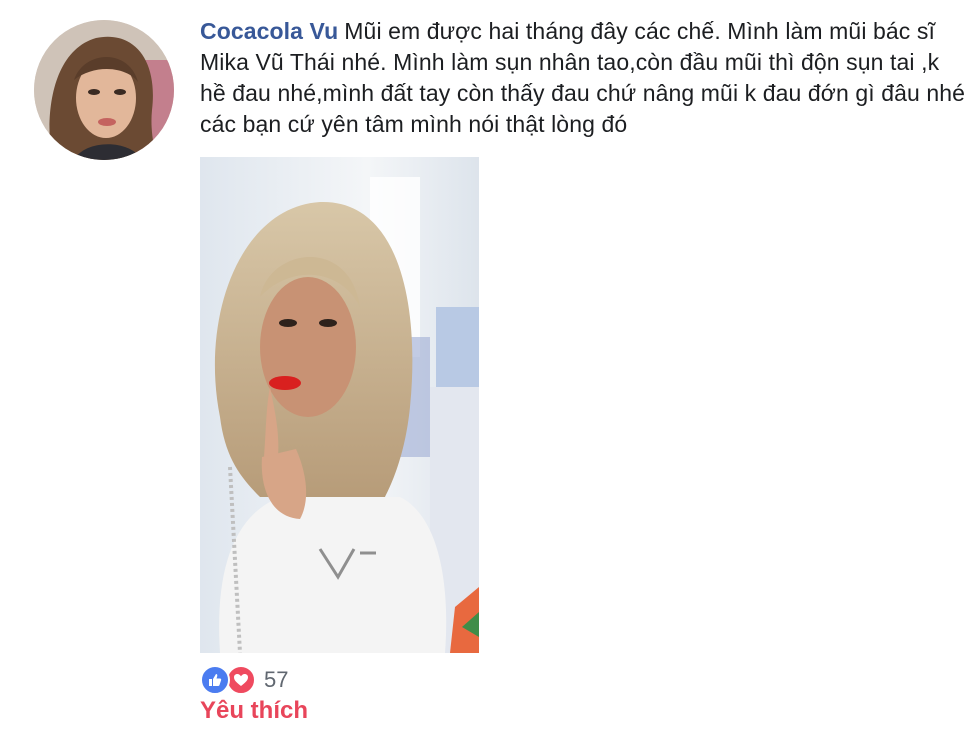 This screenshot has width=980, height=735. What do you see at coordinates (241, 680) in the screenshot?
I see `love-icon` at bounding box center [241, 680].